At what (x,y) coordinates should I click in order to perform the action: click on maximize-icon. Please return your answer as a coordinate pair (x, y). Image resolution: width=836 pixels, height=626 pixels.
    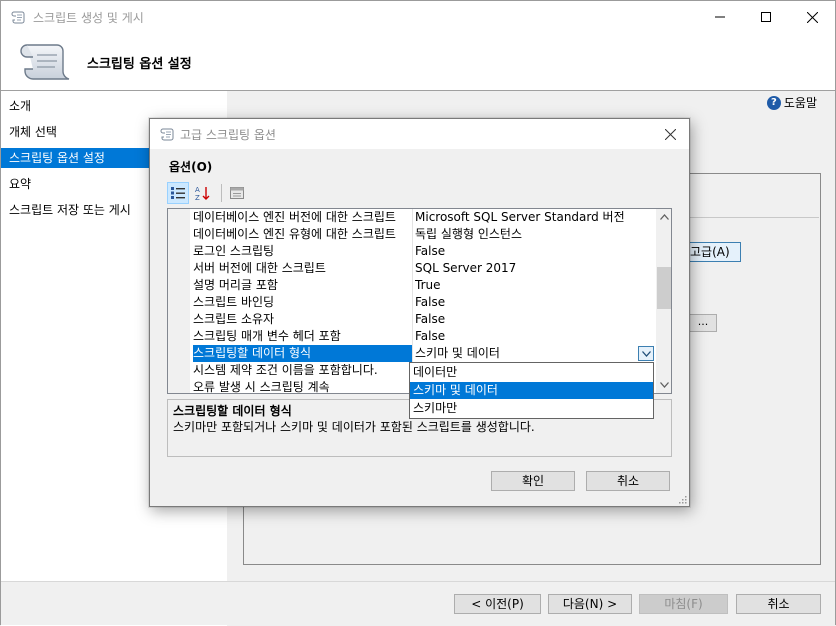
    Looking at the image, I should click on (766, 17).